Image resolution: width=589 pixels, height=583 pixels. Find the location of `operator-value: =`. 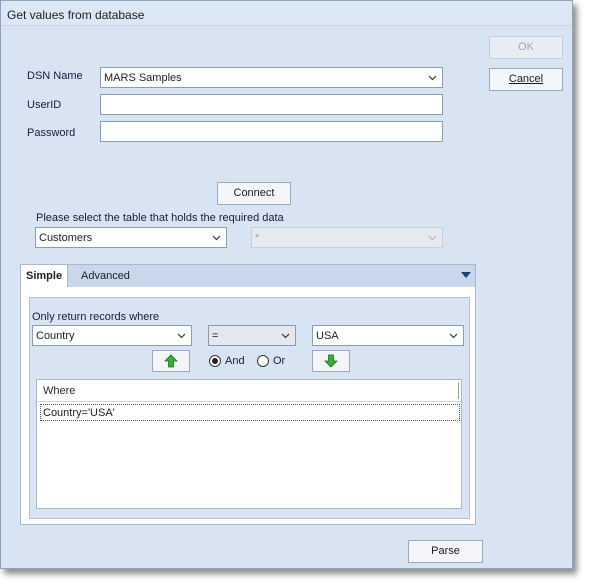

operator-value: = is located at coordinates (215, 336).